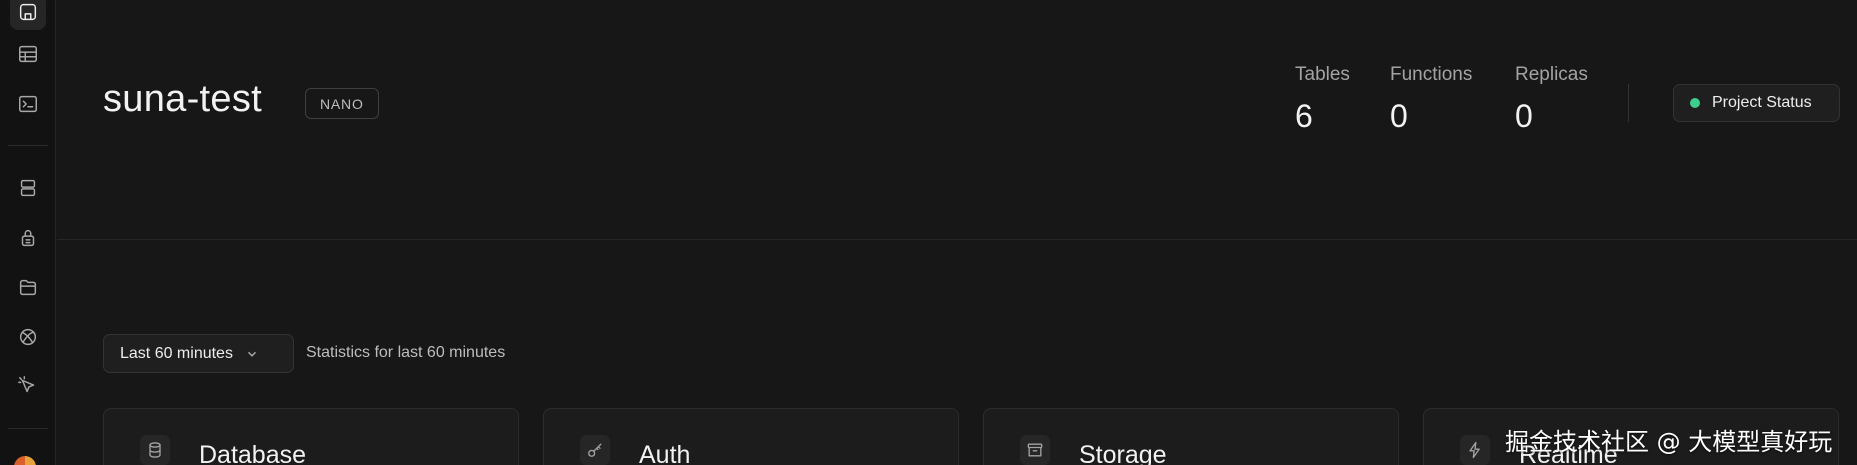 The width and height of the screenshot is (1857, 465). What do you see at coordinates (1035, 450) in the screenshot?
I see `archive-icon` at bounding box center [1035, 450].